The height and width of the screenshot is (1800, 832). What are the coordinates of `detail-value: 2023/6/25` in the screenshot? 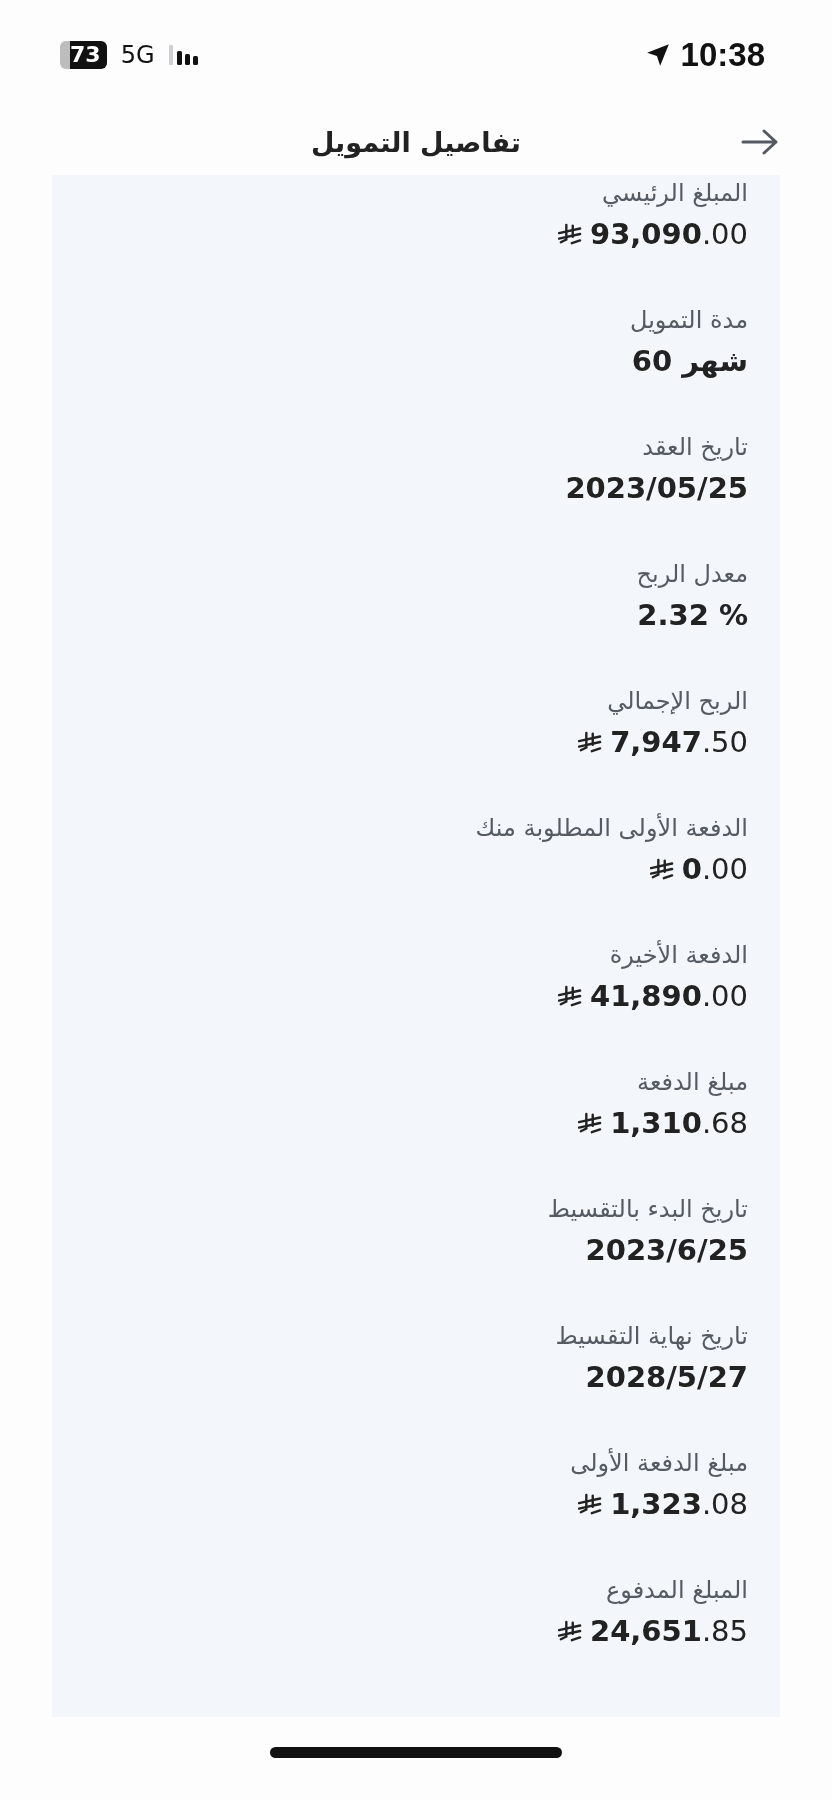 It's located at (666, 1250).